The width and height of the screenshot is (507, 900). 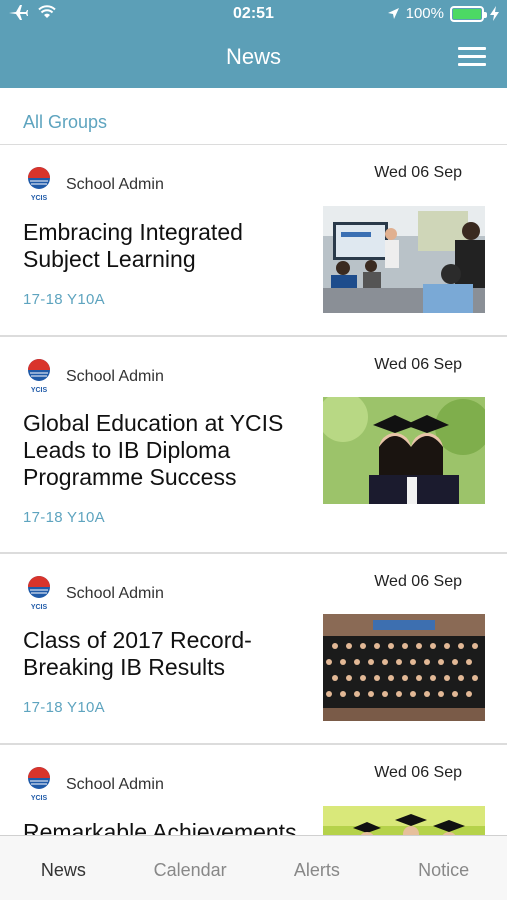 I want to click on hamburger-menu-icon, so click(x=472, y=57).